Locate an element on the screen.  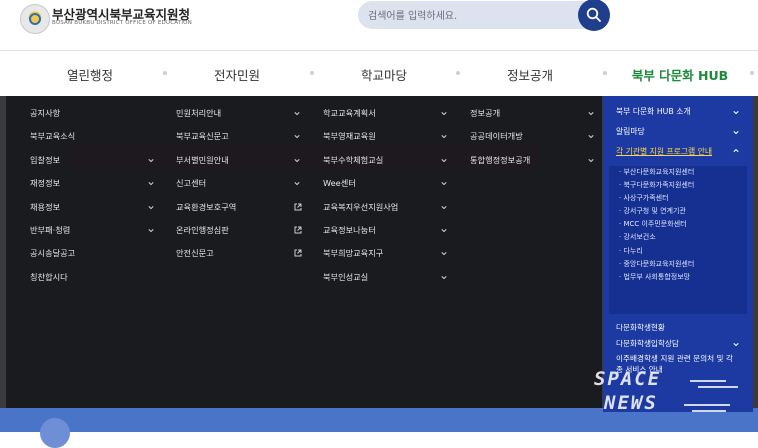
menu-item: 부서별민원안내 ⌄ is located at coordinates (239, 160).